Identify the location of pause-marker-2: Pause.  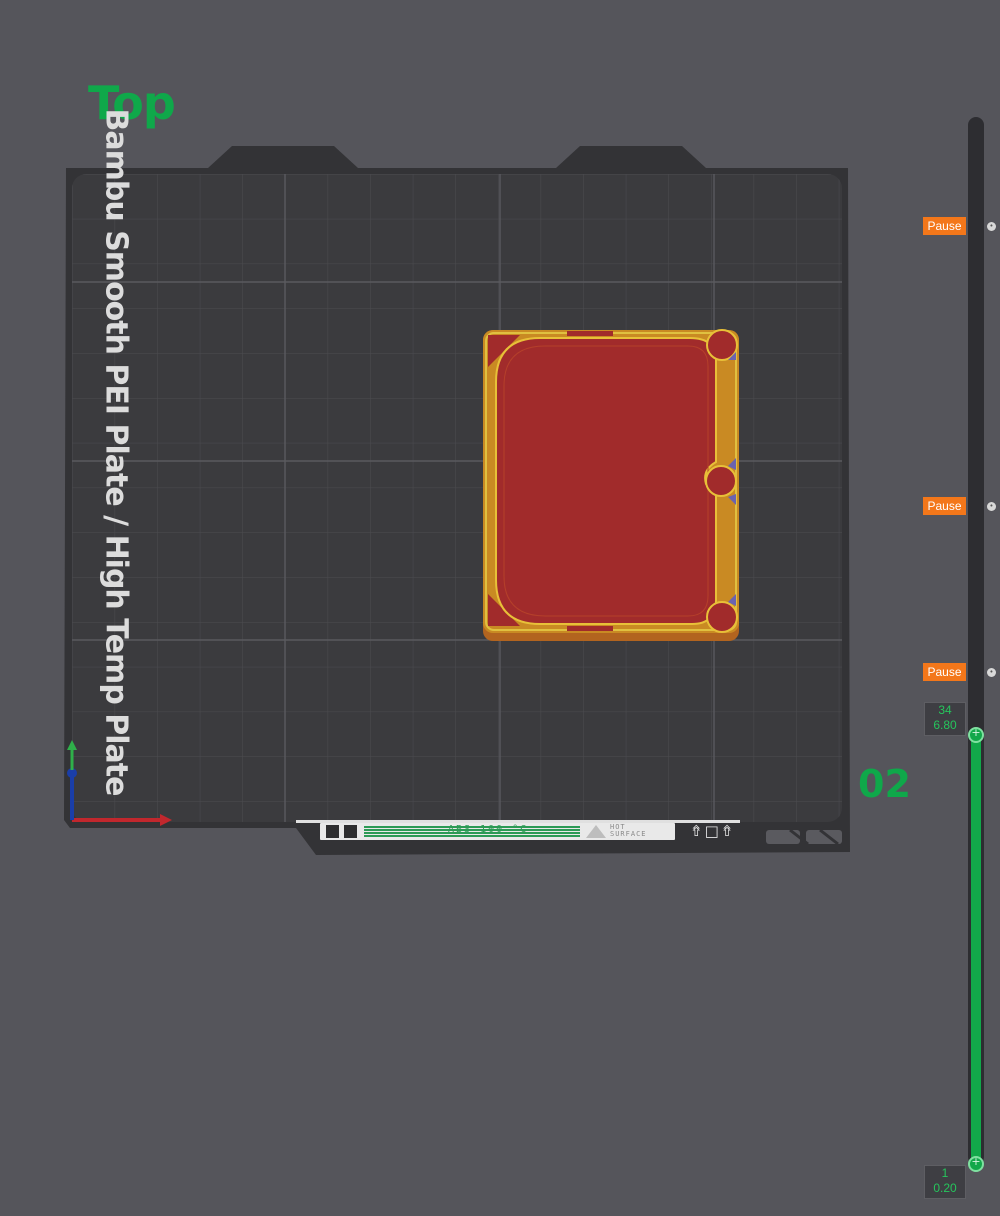
(944, 506).